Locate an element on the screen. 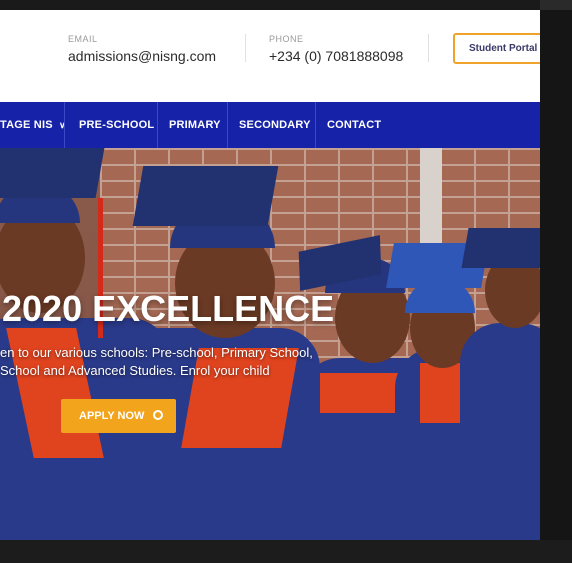  nav-item-secondary: SECONDARY is located at coordinates (275, 125).